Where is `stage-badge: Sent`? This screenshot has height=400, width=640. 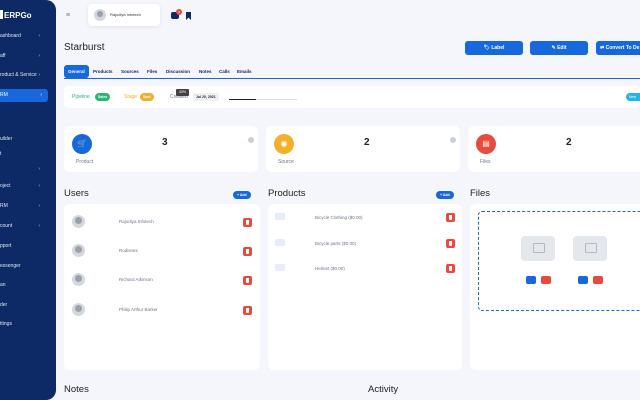
stage-badge: Sent is located at coordinates (147, 97).